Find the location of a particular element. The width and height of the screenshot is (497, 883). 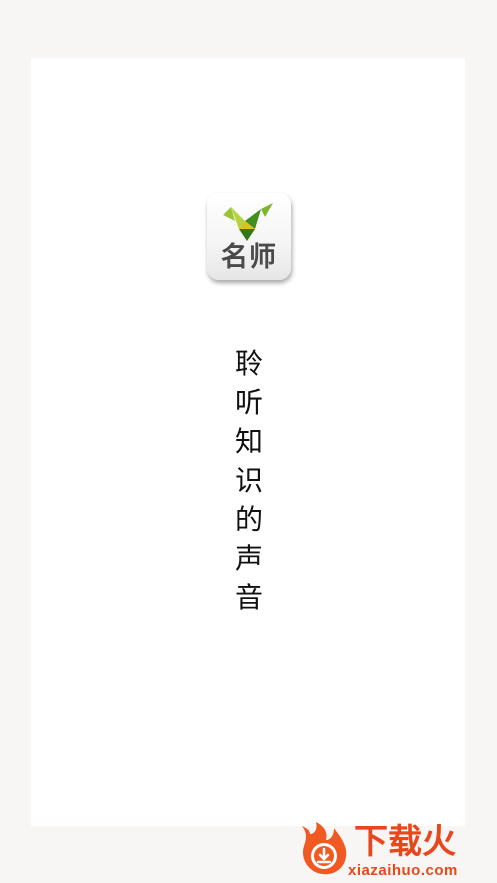

flame-download-icon is located at coordinates (324, 848).